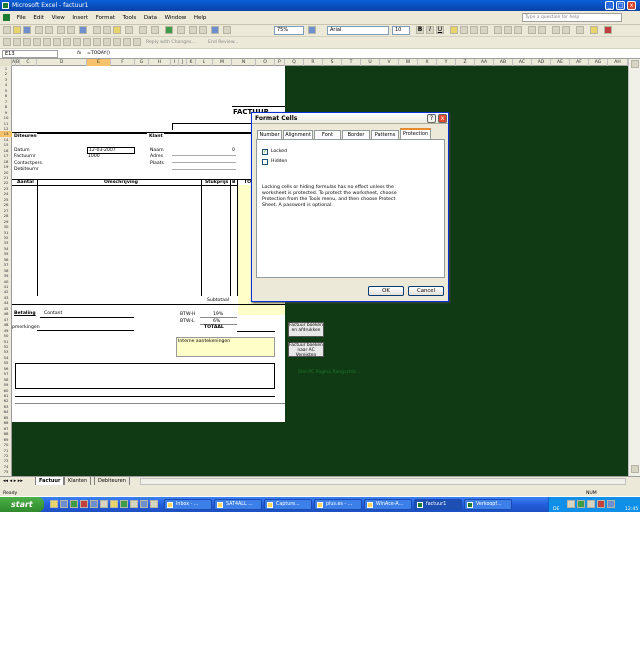 Image resolution: width=640 pixels, height=648 pixels. What do you see at coordinates (53, 313) in the screenshot?
I see `betaling-cell: Contant` at bounding box center [53, 313].